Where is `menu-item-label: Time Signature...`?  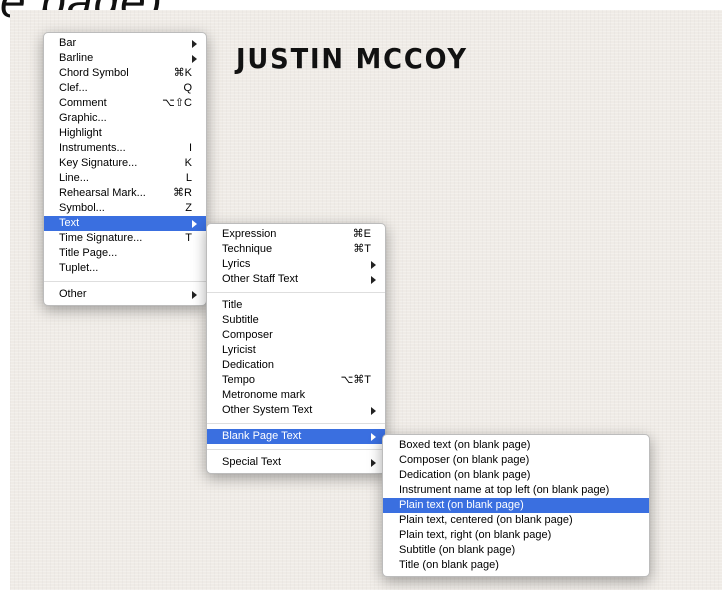
menu-item-label: Time Signature... is located at coordinates (101, 238).